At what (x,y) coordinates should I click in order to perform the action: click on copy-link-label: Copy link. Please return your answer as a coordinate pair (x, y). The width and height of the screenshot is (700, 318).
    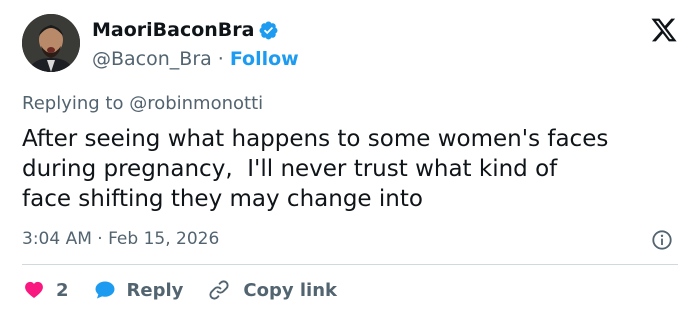
    Looking at the image, I should click on (290, 290).